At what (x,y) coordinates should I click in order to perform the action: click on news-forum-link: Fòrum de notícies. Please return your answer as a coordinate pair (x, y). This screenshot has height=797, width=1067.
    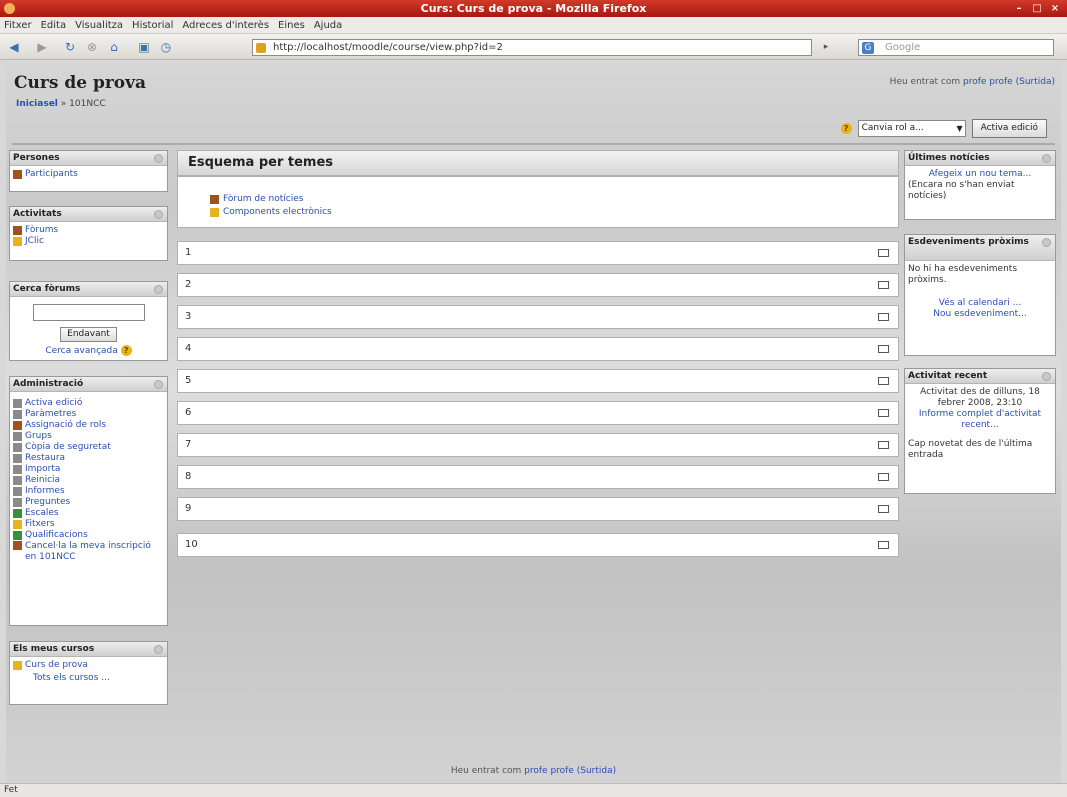
    Looking at the image, I should click on (554, 199).